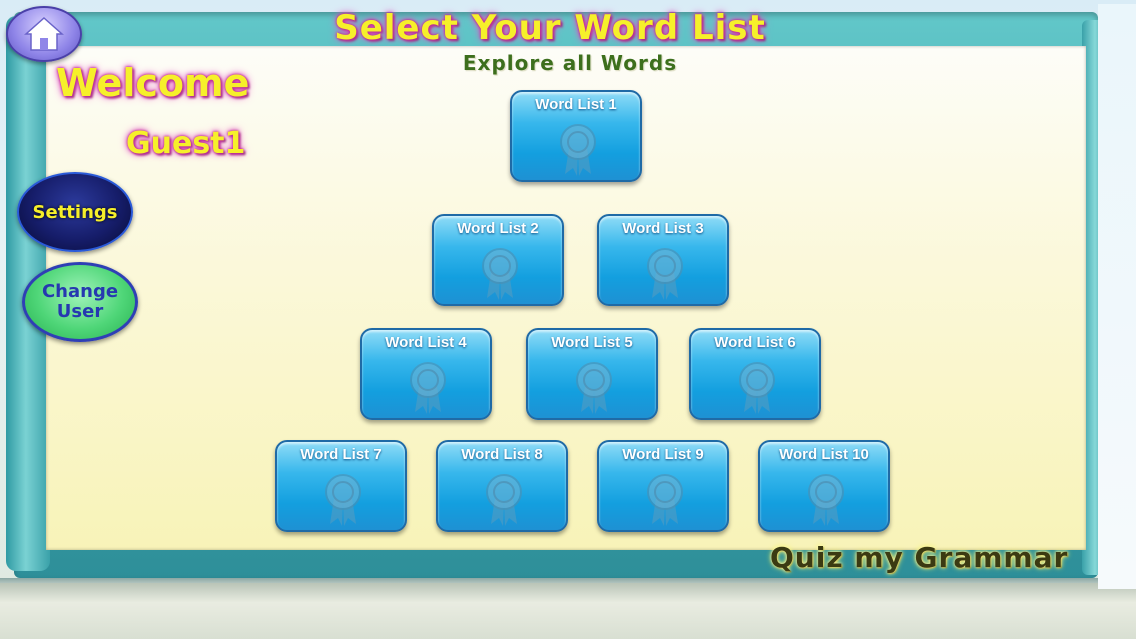  What do you see at coordinates (663, 454) in the screenshot?
I see `word-list-label: Word List 9` at bounding box center [663, 454].